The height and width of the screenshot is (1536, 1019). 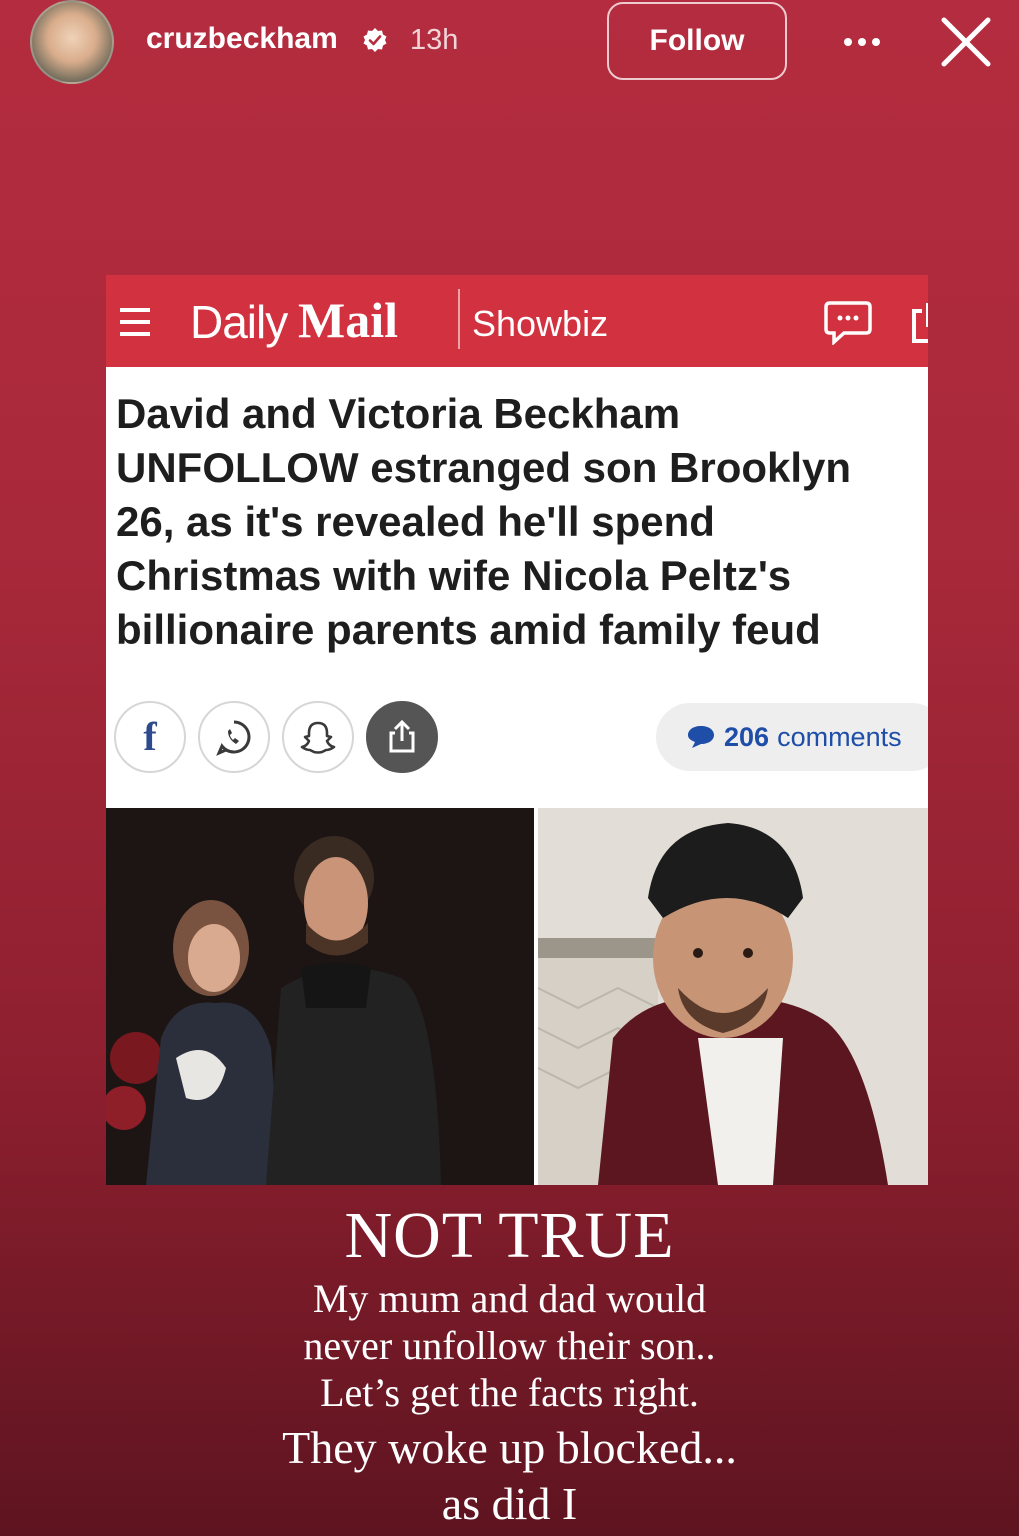 I want to click on verified-badge-icon, so click(x=375, y=40).